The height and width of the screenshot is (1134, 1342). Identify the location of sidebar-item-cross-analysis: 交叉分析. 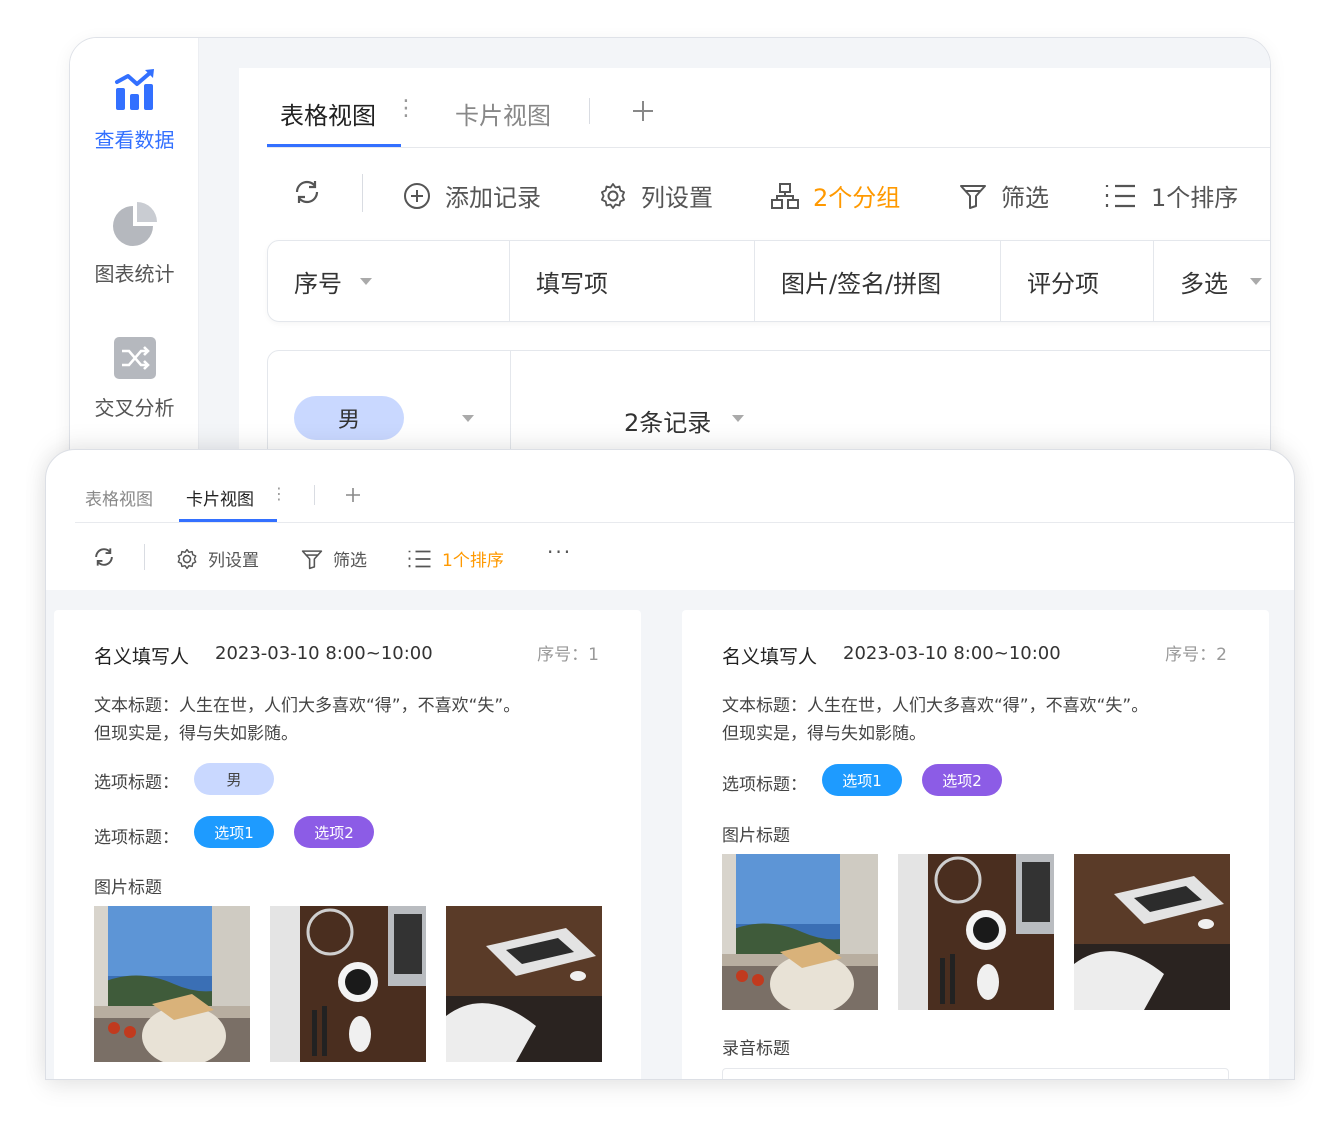
(134, 378).